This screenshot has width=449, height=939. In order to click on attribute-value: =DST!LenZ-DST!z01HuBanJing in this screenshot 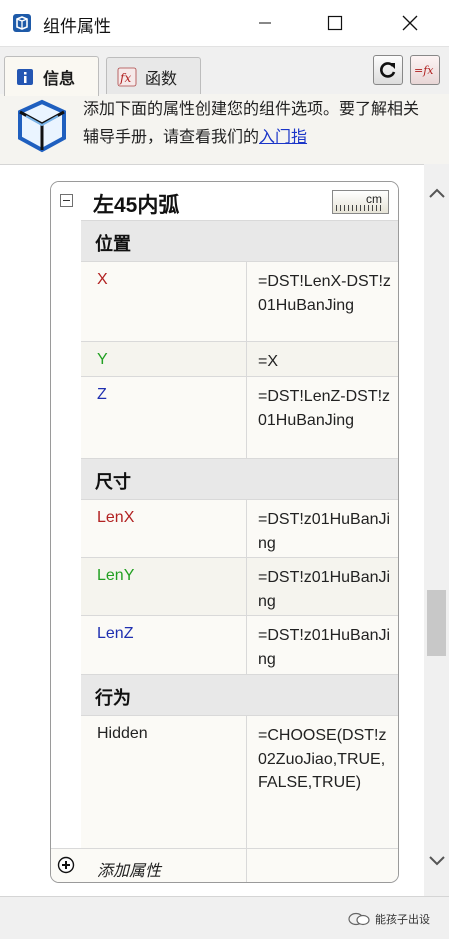, I will do `click(325, 408)`.